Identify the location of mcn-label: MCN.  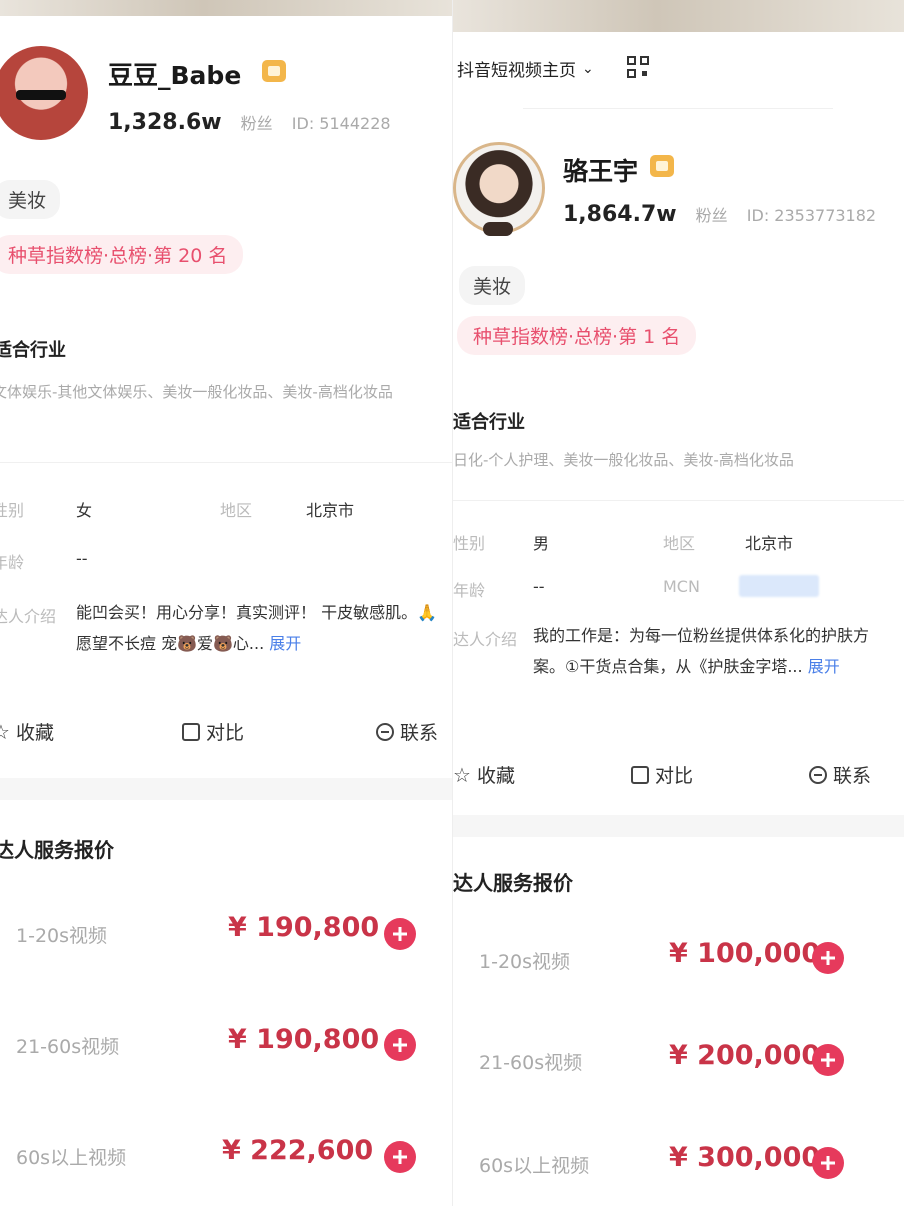
(681, 586).